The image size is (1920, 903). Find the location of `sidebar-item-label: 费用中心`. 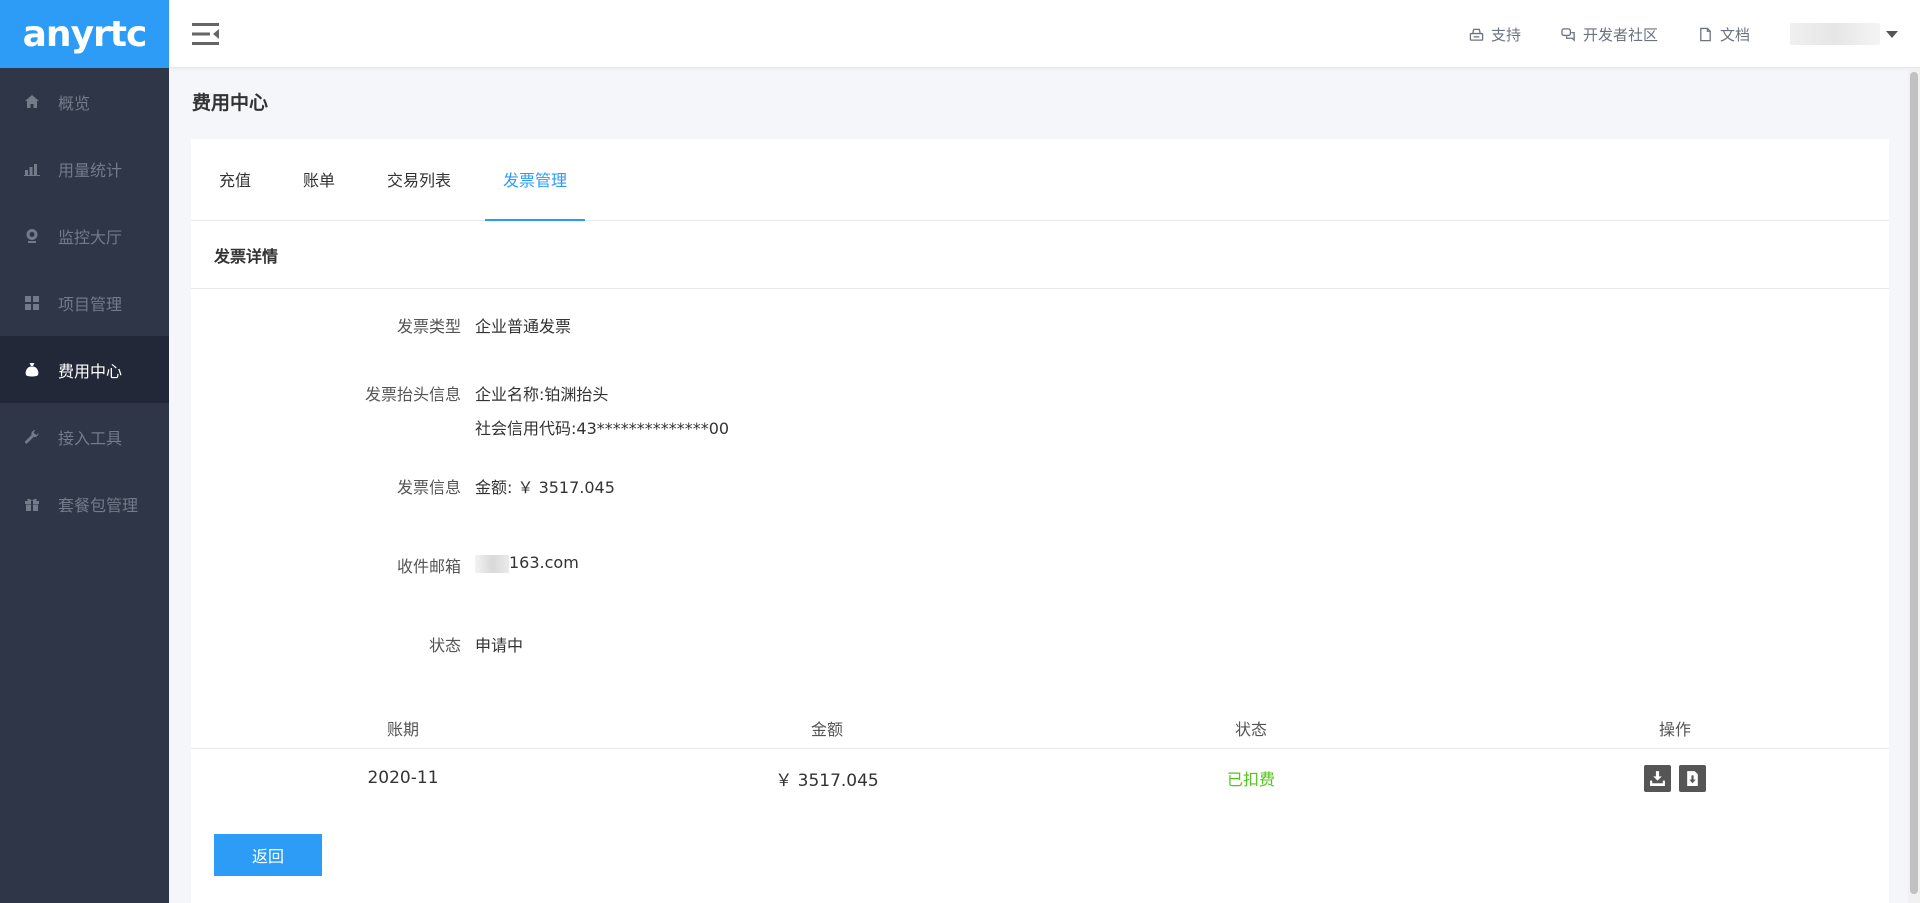

sidebar-item-label: 费用中心 is located at coordinates (90, 371).